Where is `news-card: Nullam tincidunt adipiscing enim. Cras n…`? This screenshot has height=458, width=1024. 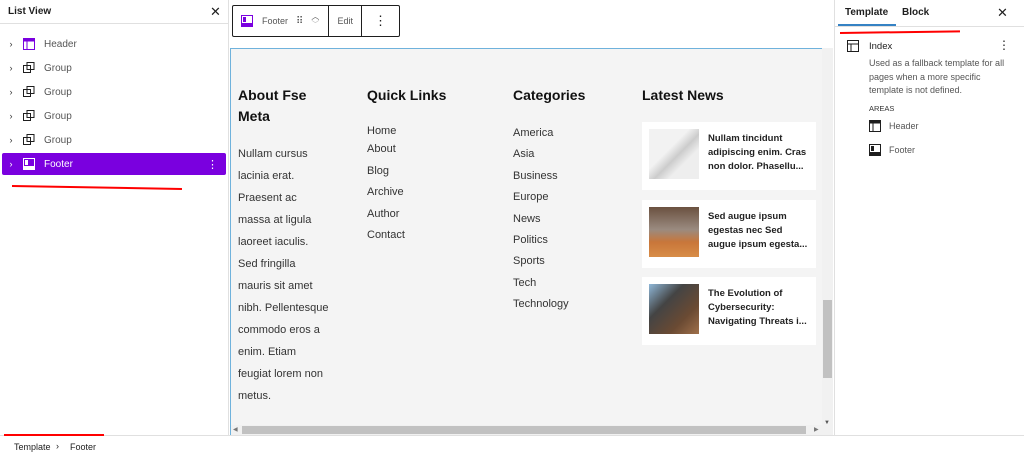
news-card: Nullam tincidunt adipiscing enim. Cras n… is located at coordinates (729, 156).